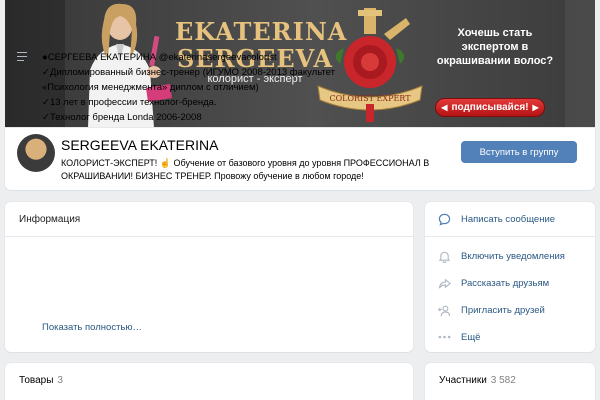 This screenshot has width=600, height=400. I want to click on members-card: Участники 3 582, so click(510, 381).